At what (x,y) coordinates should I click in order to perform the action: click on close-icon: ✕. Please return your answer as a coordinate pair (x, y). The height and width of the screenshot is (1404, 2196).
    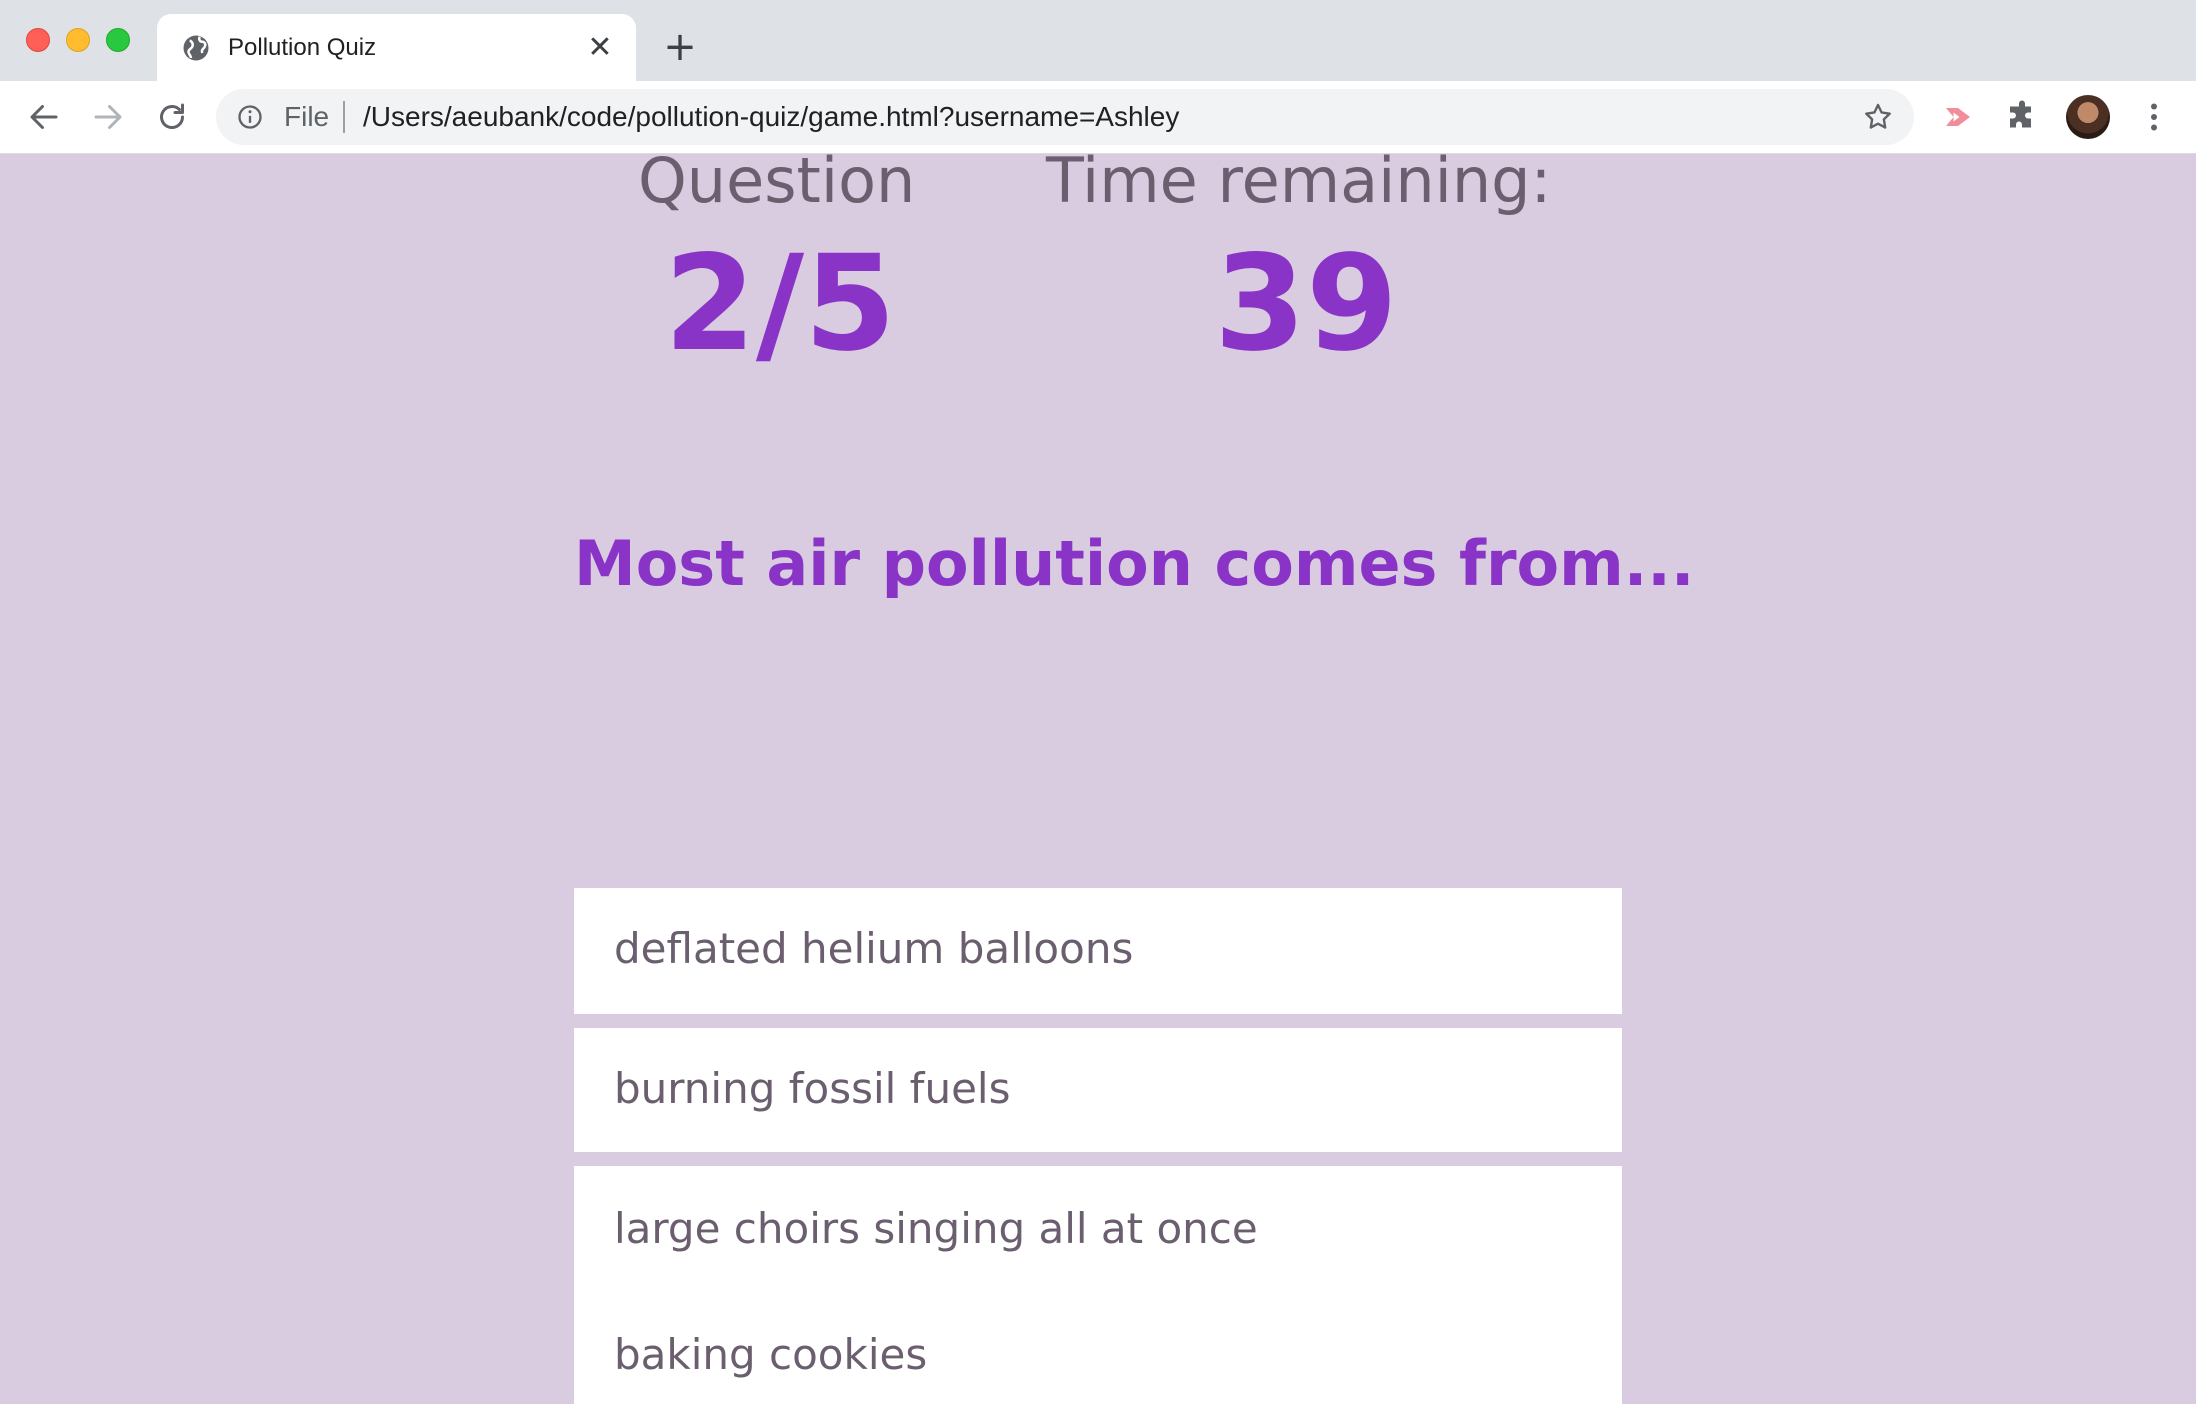
    Looking at the image, I should click on (600, 48).